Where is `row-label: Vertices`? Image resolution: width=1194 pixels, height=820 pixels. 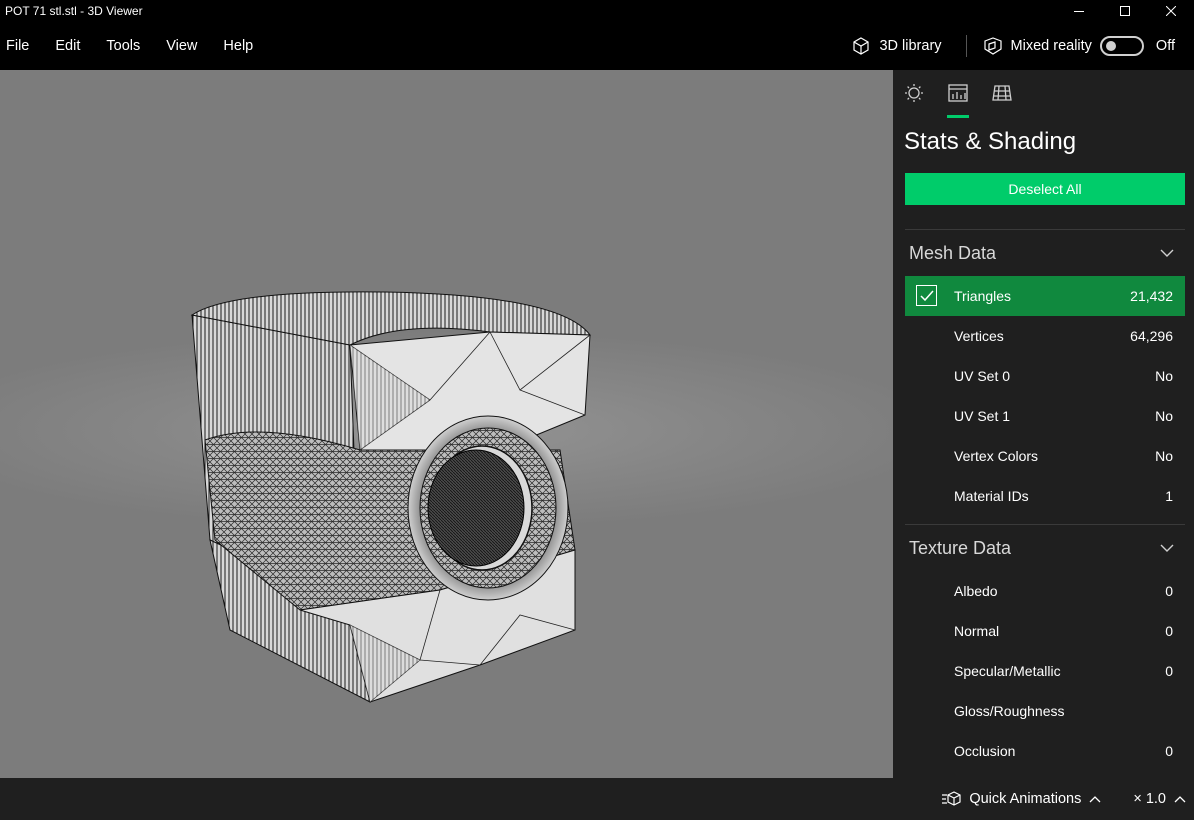 row-label: Vertices is located at coordinates (979, 336).